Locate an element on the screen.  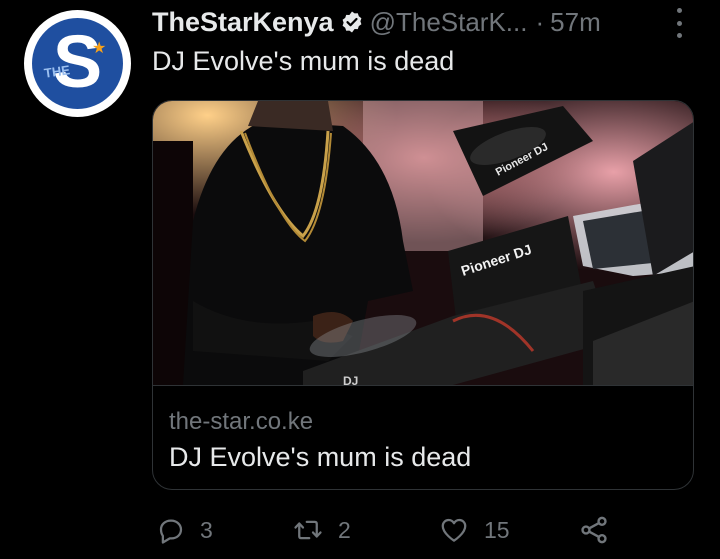
like-button: 15 is located at coordinates (474, 530).